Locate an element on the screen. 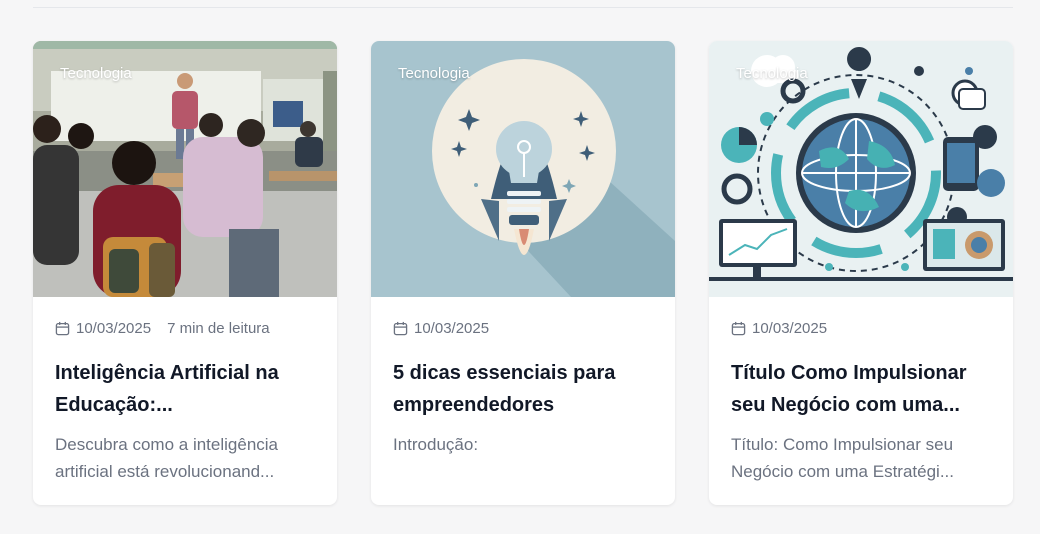 Image resolution: width=1040 pixels, height=534 pixels. post-meta: 10/03/2025 7 min de leitura is located at coordinates (162, 328).